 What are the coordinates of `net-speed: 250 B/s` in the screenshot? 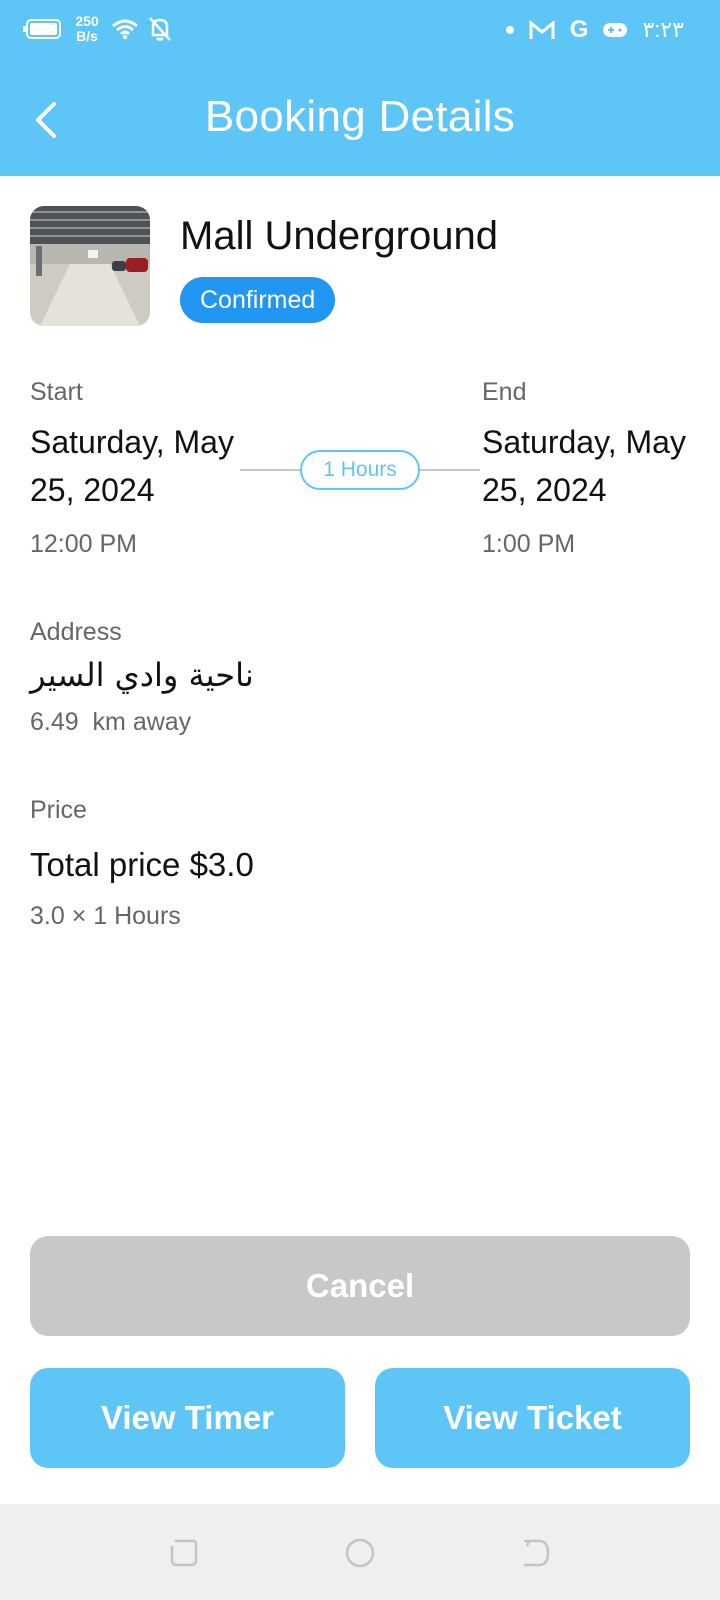 It's located at (87, 29).